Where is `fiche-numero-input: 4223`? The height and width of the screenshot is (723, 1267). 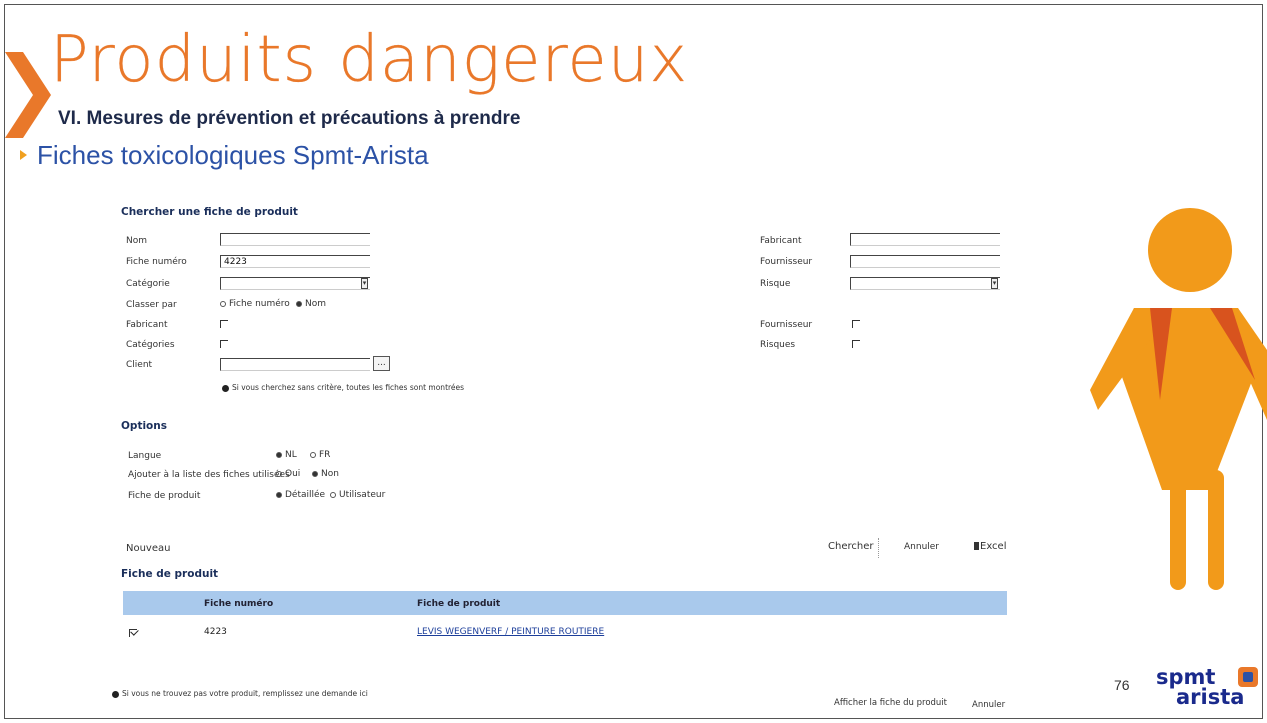
fiche-numero-input: 4223 is located at coordinates (295, 261).